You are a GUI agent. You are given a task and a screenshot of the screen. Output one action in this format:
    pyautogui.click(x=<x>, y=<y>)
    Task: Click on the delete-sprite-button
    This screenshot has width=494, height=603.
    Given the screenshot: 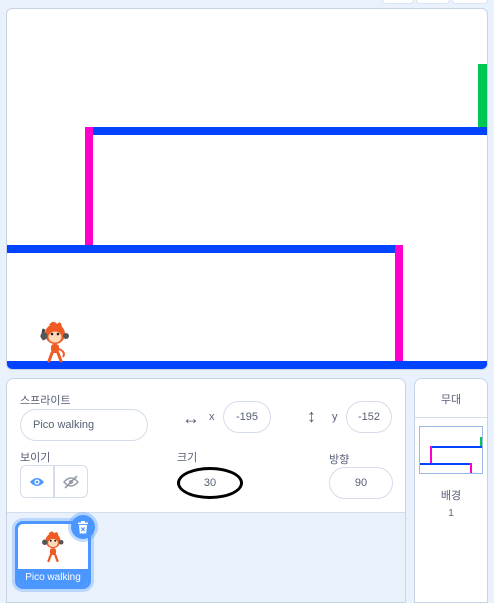 What is the action you would take?
    pyautogui.click(x=83, y=527)
    